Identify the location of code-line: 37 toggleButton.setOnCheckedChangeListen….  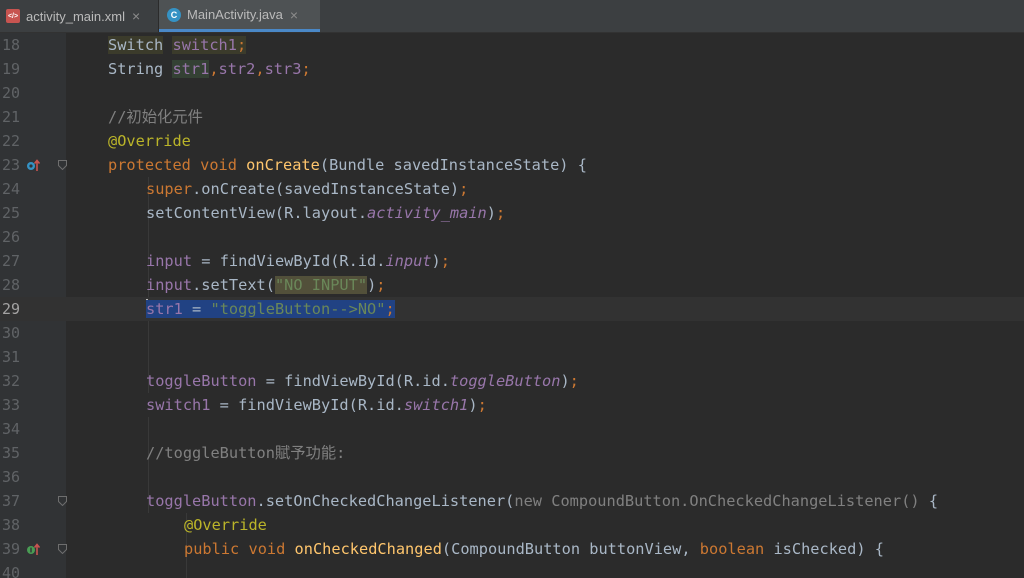
(512, 501).